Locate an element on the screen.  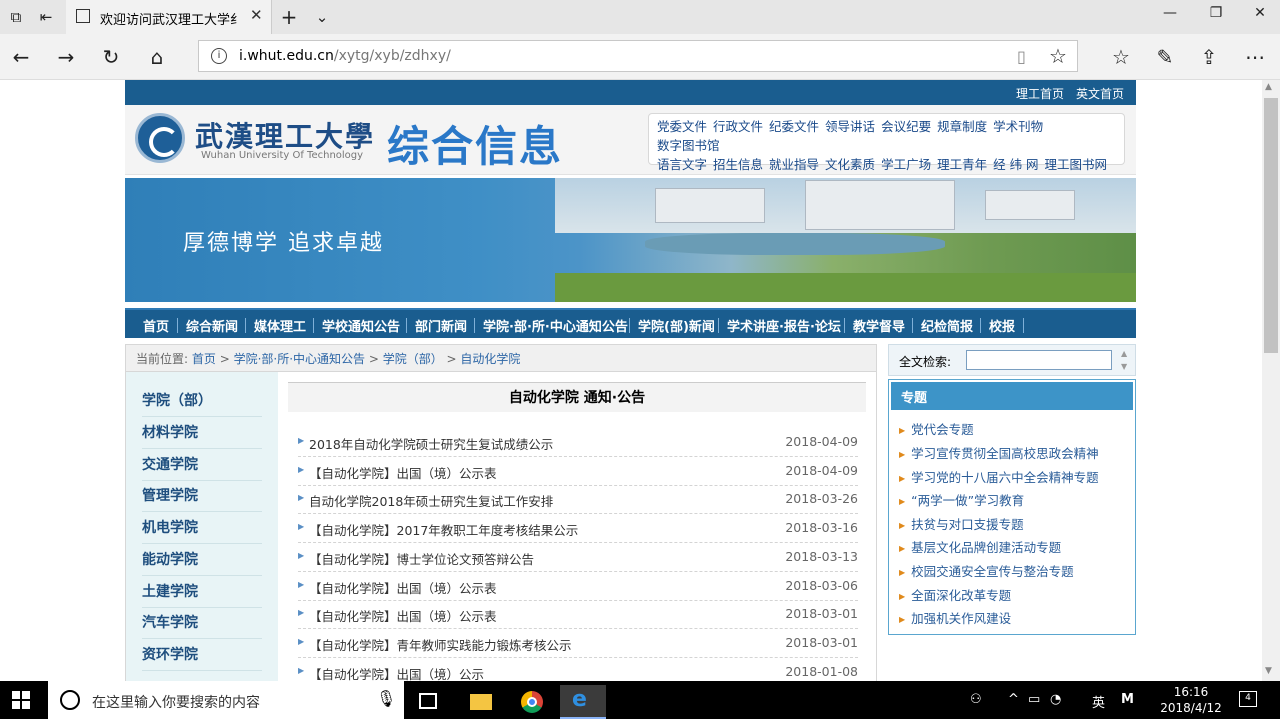
topic-label: 加强机关作风建设 is located at coordinates (961, 618).